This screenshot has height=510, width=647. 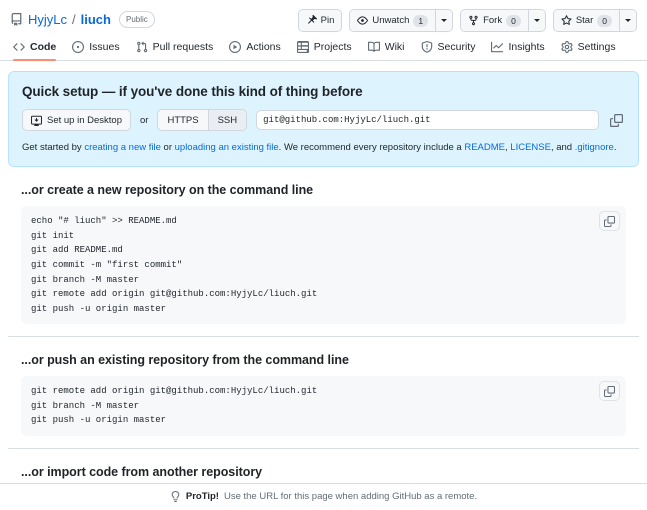 I want to click on get-started-mid3: , and, so click(x=562, y=147).